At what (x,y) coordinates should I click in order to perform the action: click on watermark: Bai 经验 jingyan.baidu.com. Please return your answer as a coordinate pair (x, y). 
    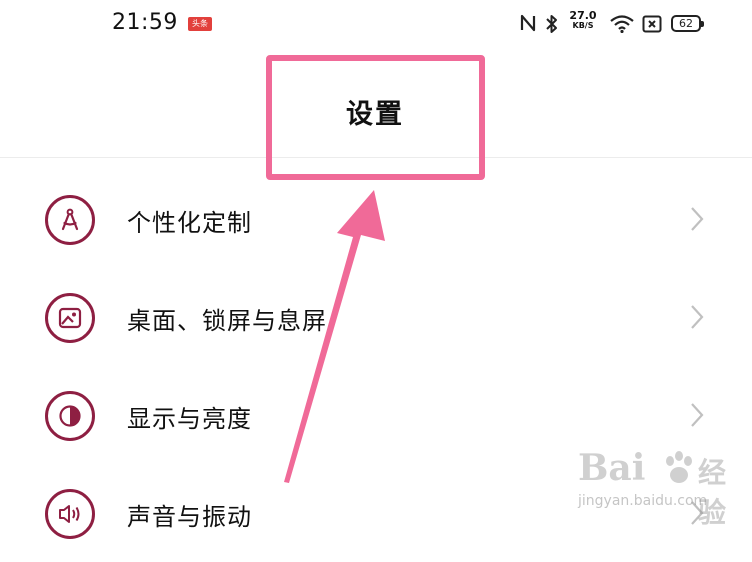
    Looking at the image, I should click on (663, 488).